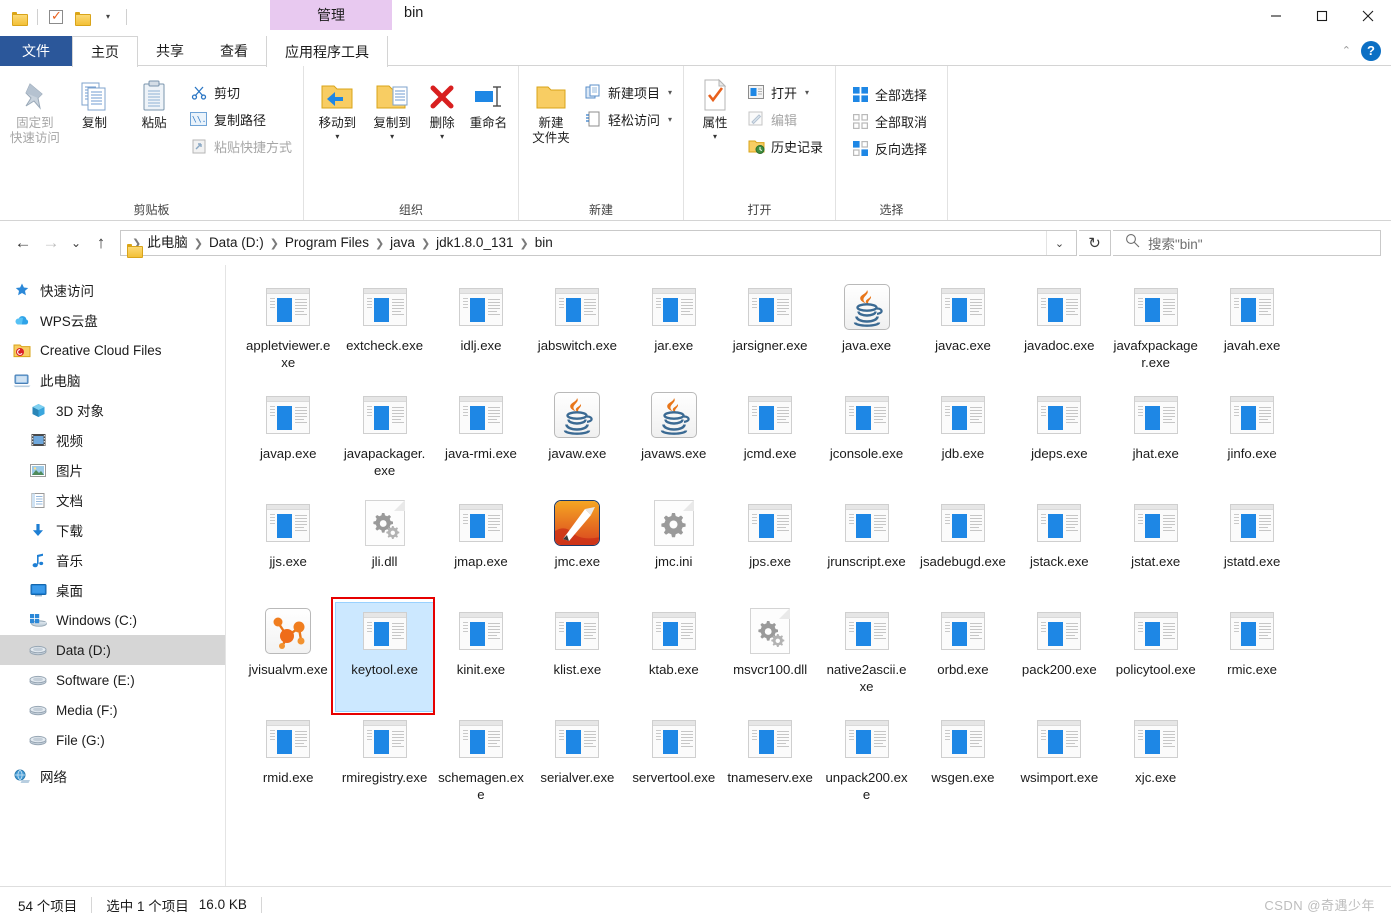 This screenshot has width=1391, height=922. What do you see at coordinates (1322, 16) in the screenshot?
I see `maximize-icon` at bounding box center [1322, 16].